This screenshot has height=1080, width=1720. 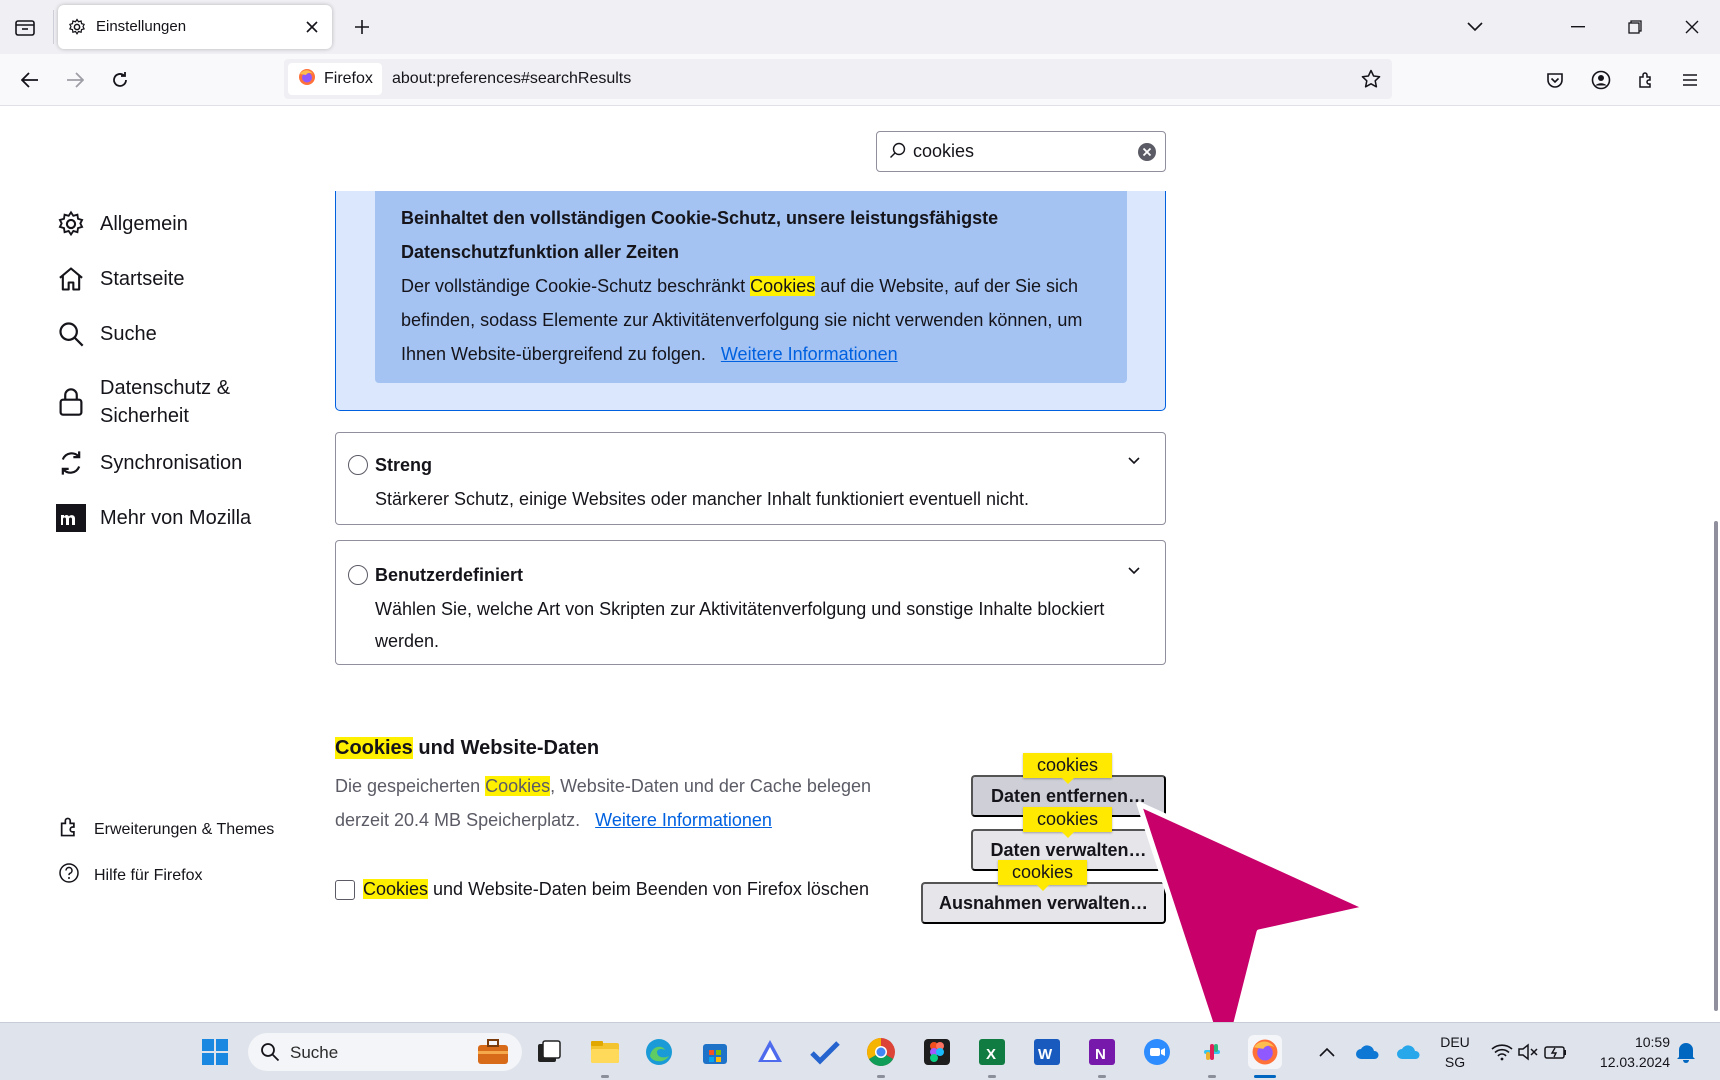 I want to click on puzzle-icon, so click(x=69, y=829).